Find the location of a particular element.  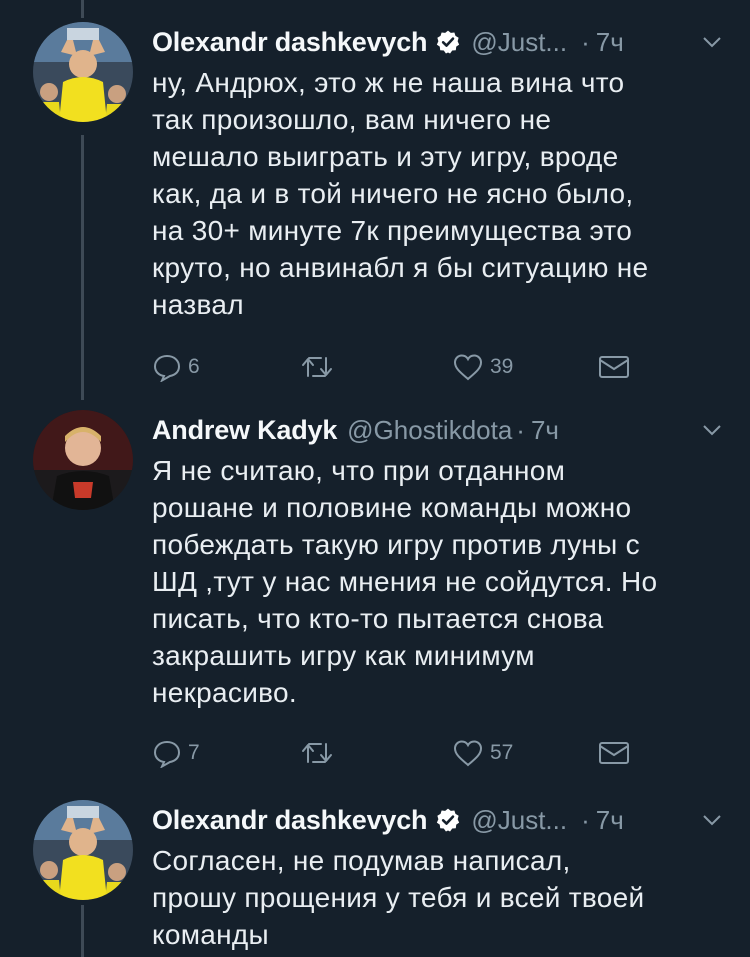

reply-count: 6 is located at coordinates (194, 366).